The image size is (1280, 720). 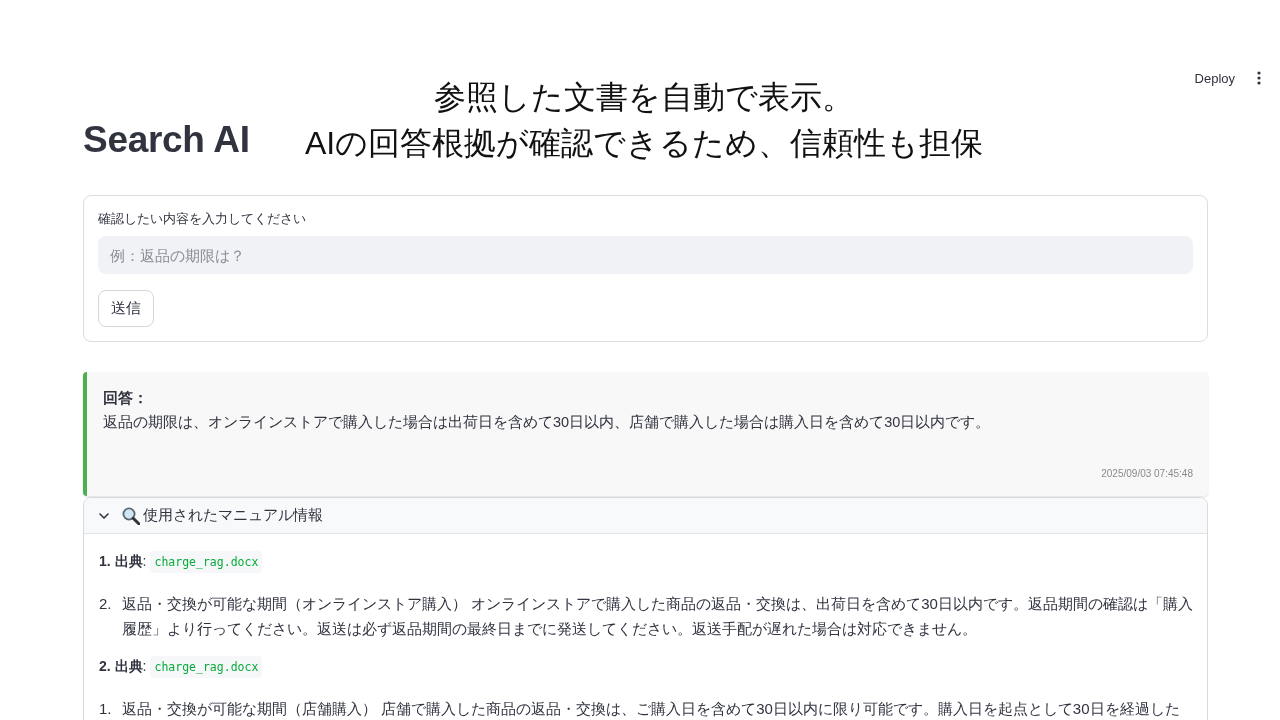 I want to click on list-text: 返品・交換が可能な期間（店舗購入） 店舗で購入した商品の返品・交換は、ご購入日を含めて30日以内に限り可能です。購入日を起点として30日を経過した, so click(x=651, y=709).